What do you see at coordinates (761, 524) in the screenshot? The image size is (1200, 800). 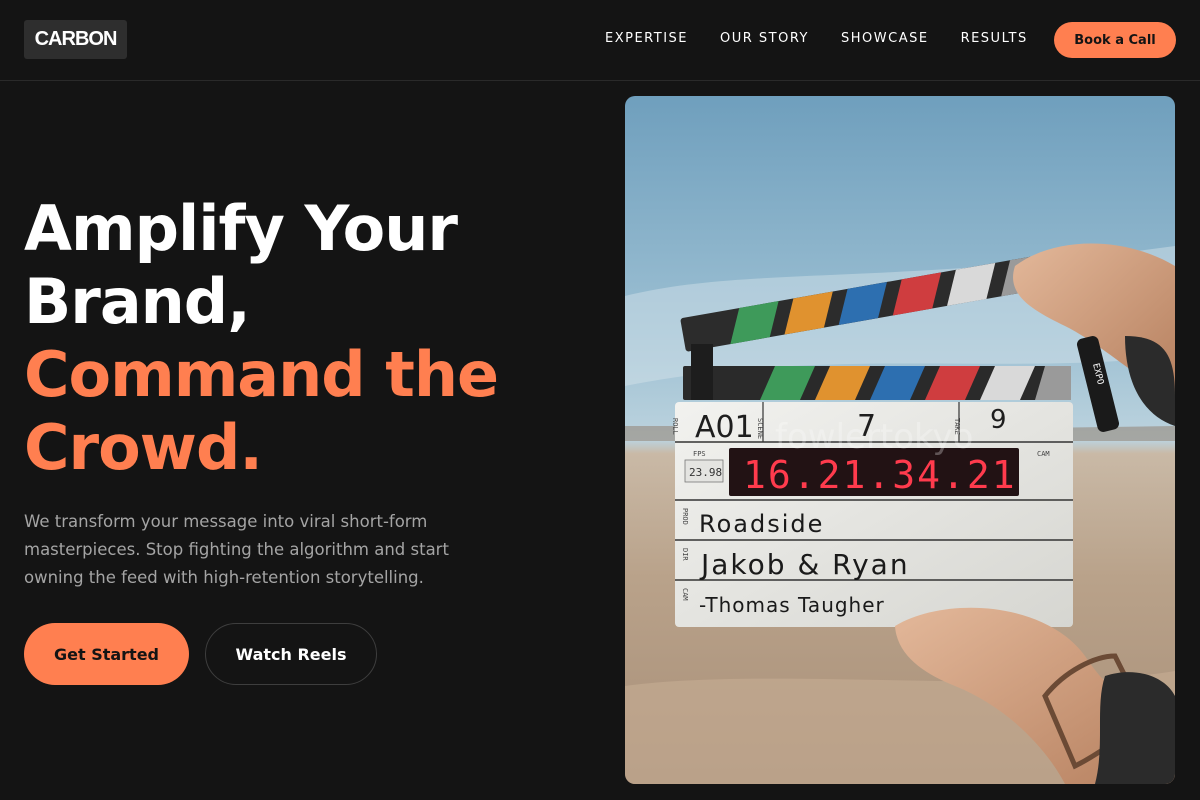 I see `production-value: Roadside` at bounding box center [761, 524].